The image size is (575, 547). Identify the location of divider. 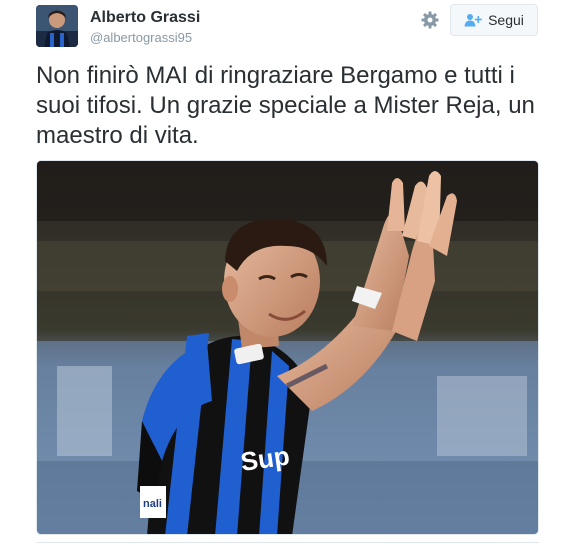
(287, 542).